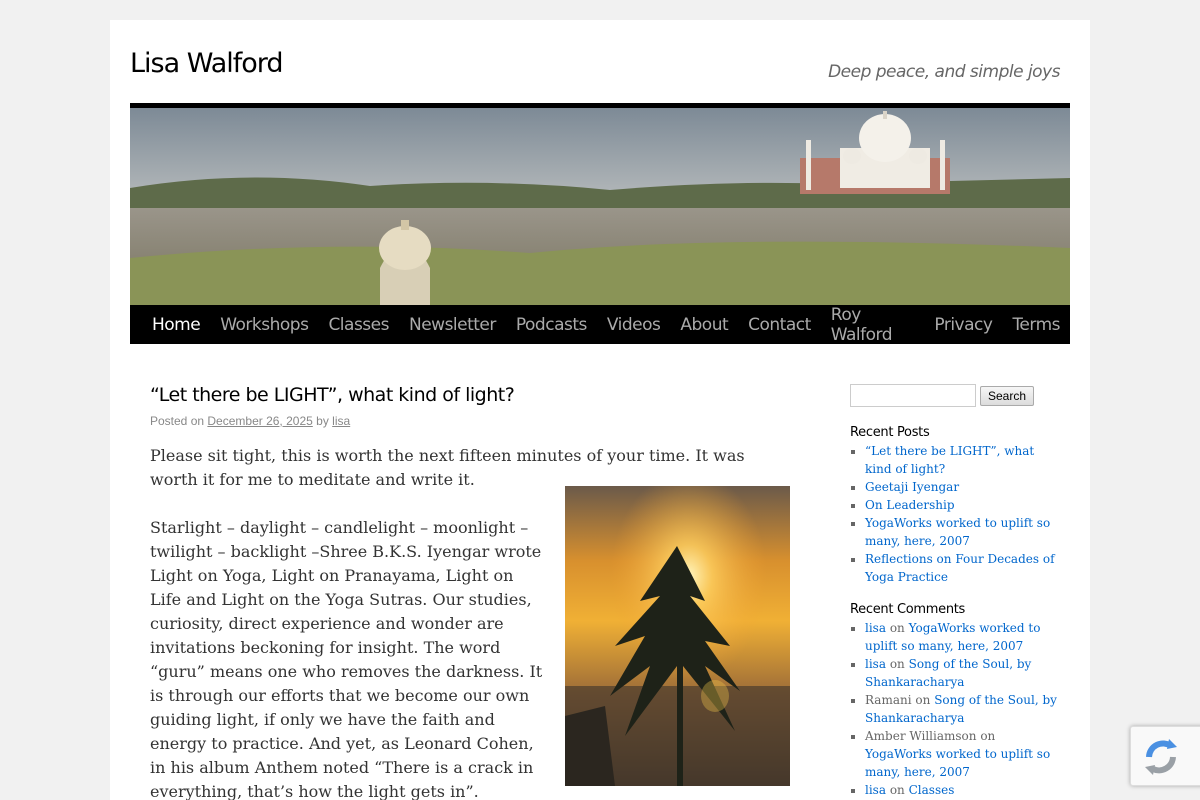  Describe the element at coordinates (358, 325) in the screenshot. I see `nav-item-classes: Classes` at that location.